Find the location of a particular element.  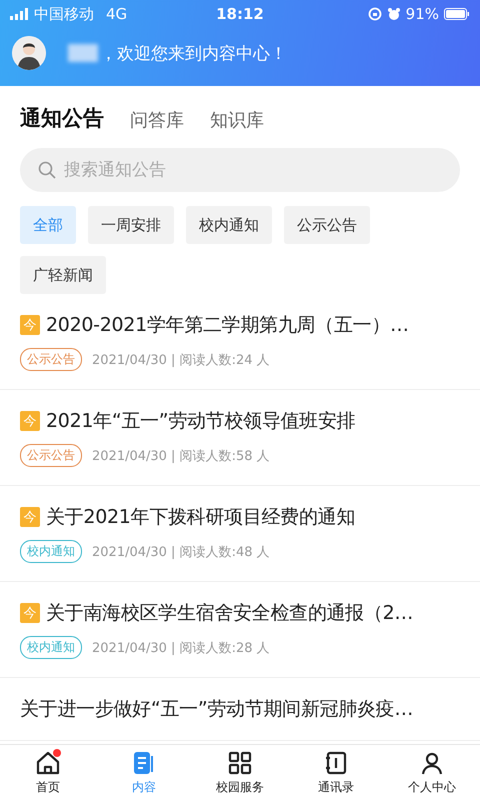

notice-title: 2021年“五一”劳动节校领导值班安排 is located at coordinates (201, 421).